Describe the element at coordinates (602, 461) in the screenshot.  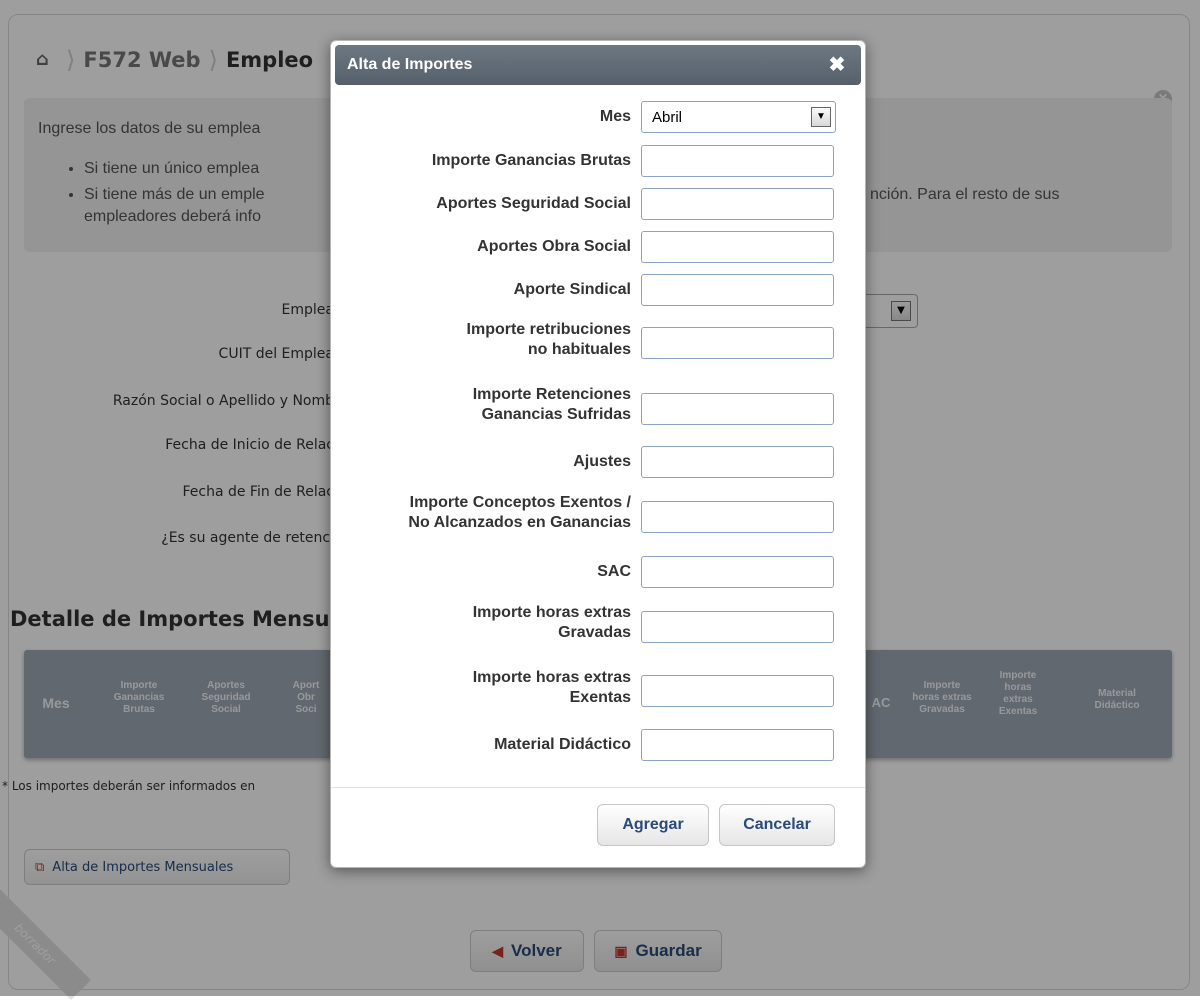
I see `label-ajustes: Ajustes` at that location.